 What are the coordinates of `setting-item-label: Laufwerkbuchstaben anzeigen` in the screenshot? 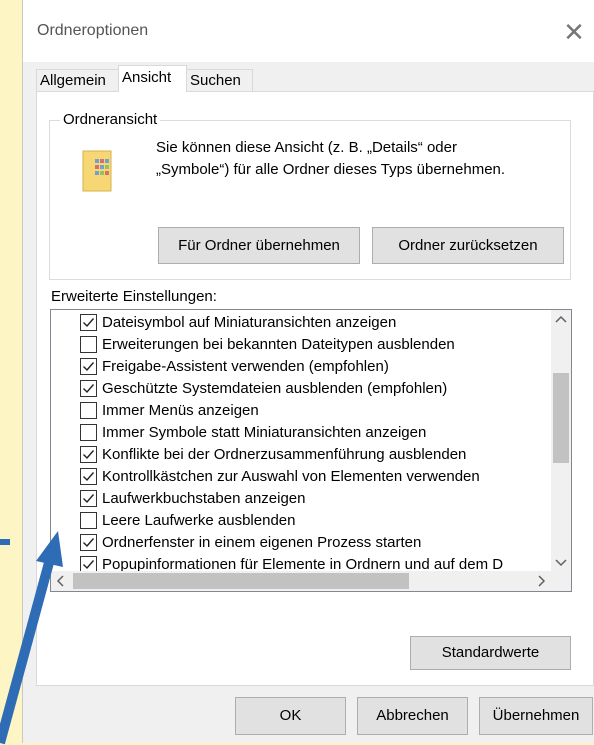 It's located at (204, 498).